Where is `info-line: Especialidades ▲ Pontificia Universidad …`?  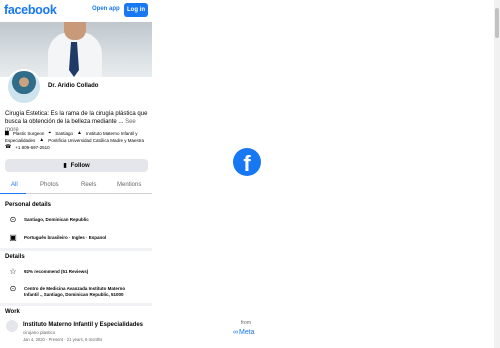 info-line: Especialidades ▲ Pontificia Universidad … is located at coordinates (74, 140).